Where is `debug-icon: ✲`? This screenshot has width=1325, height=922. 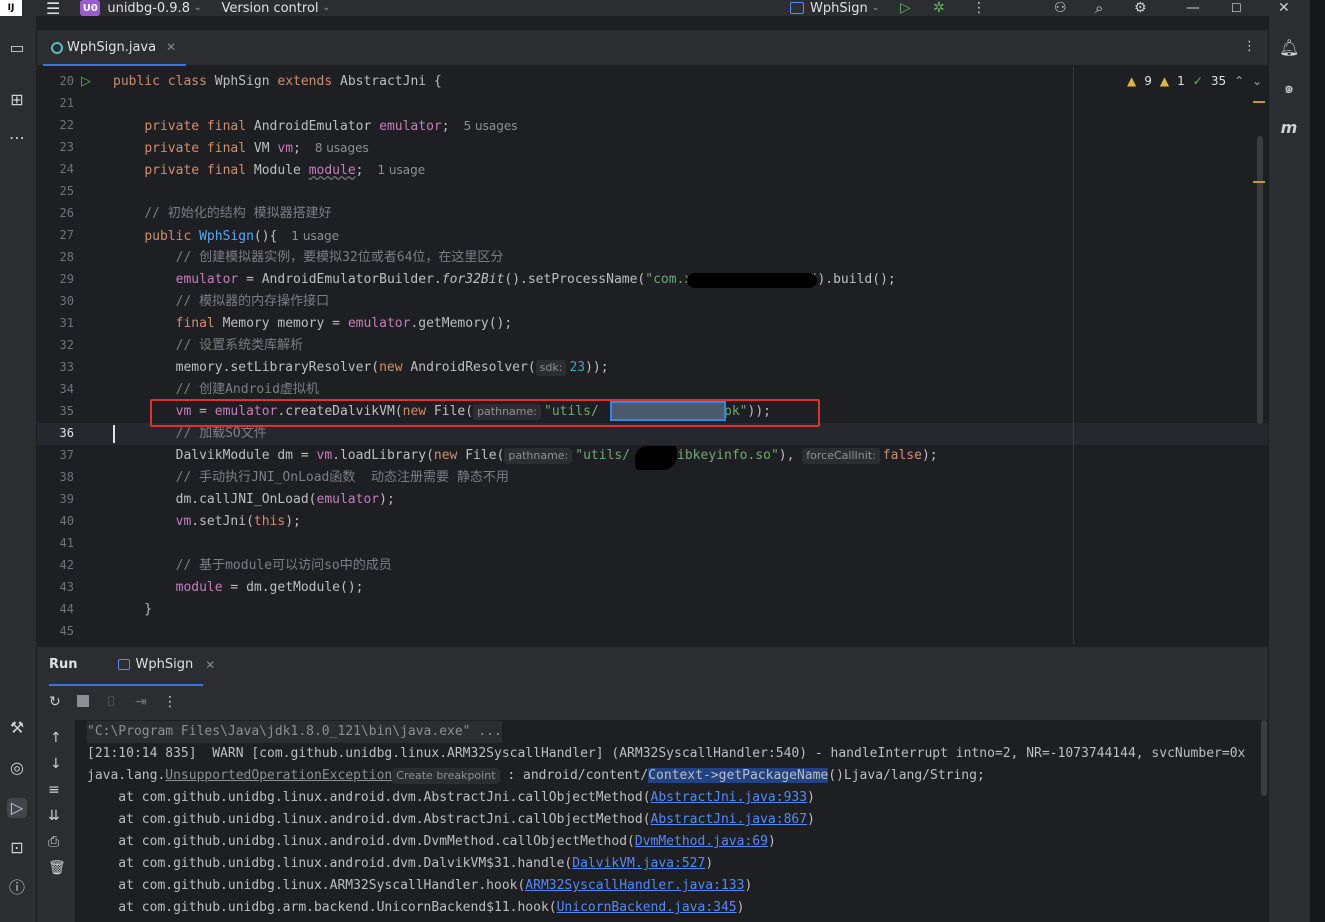 debug-icon: ✲ is located at coordinates (939, 8).